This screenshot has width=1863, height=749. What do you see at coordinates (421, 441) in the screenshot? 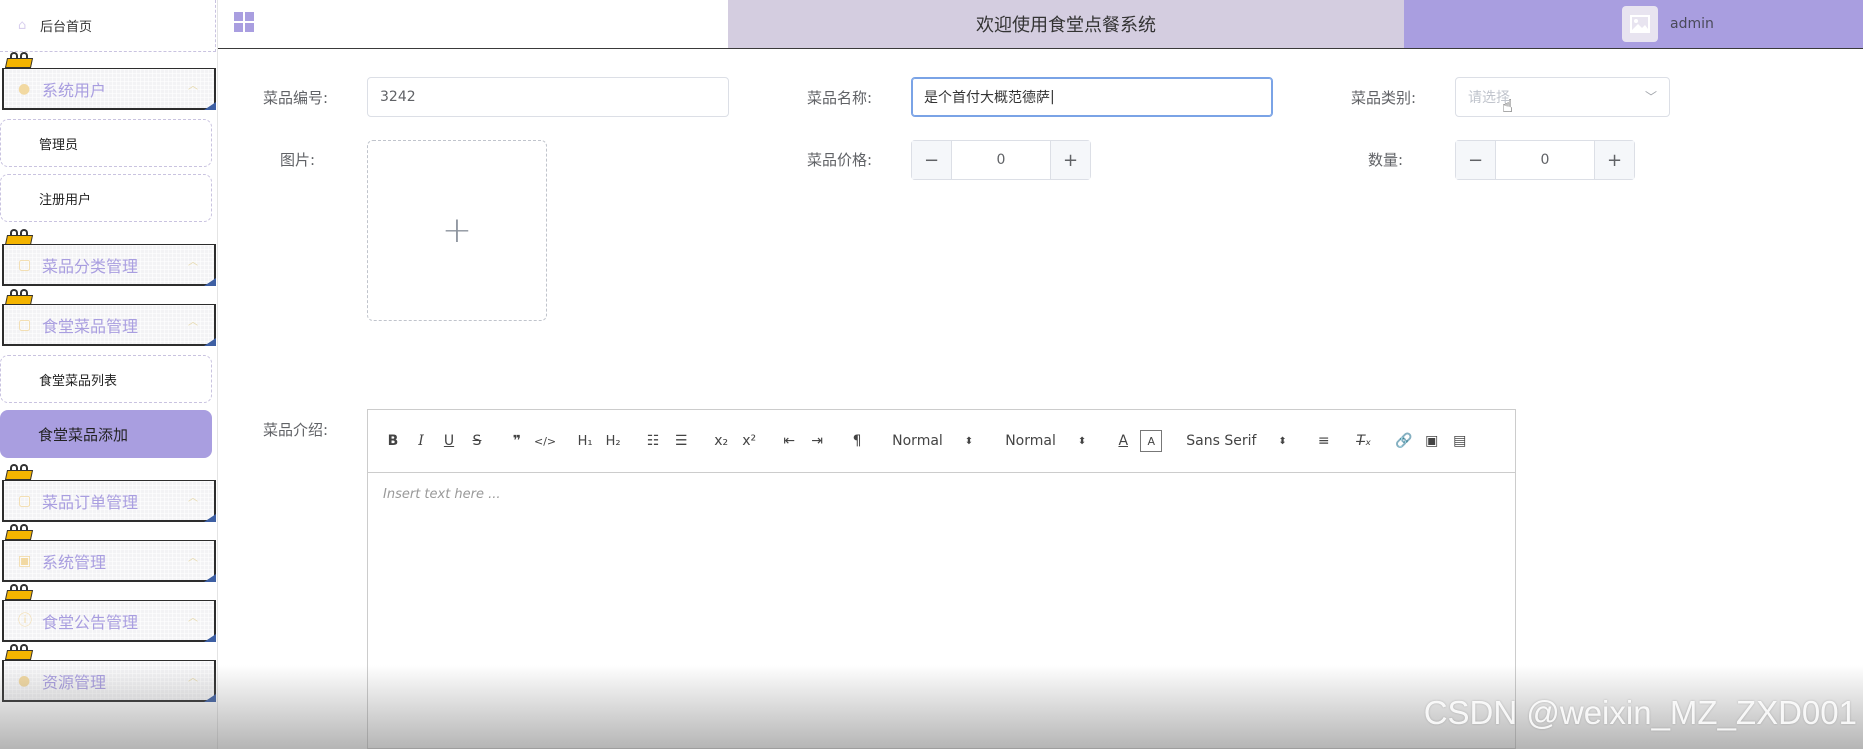
I see `italic-icon: I` at bounding box center [421, 441].